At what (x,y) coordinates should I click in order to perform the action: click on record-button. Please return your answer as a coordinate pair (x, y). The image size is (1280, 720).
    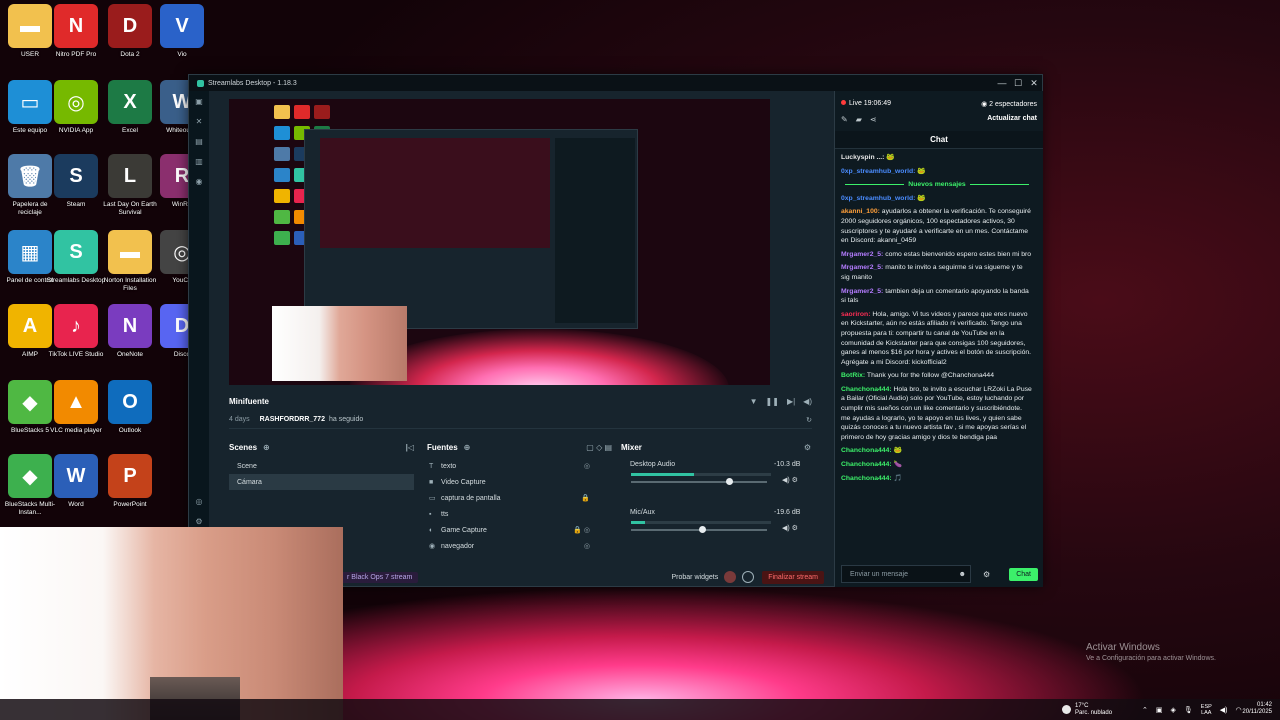
    Looking at the image, I should click on (730, 577).